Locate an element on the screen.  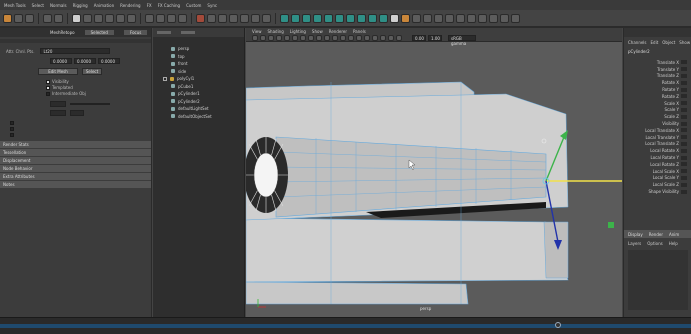
polygon-cylinder-icon is located at coordinates (306, 18).